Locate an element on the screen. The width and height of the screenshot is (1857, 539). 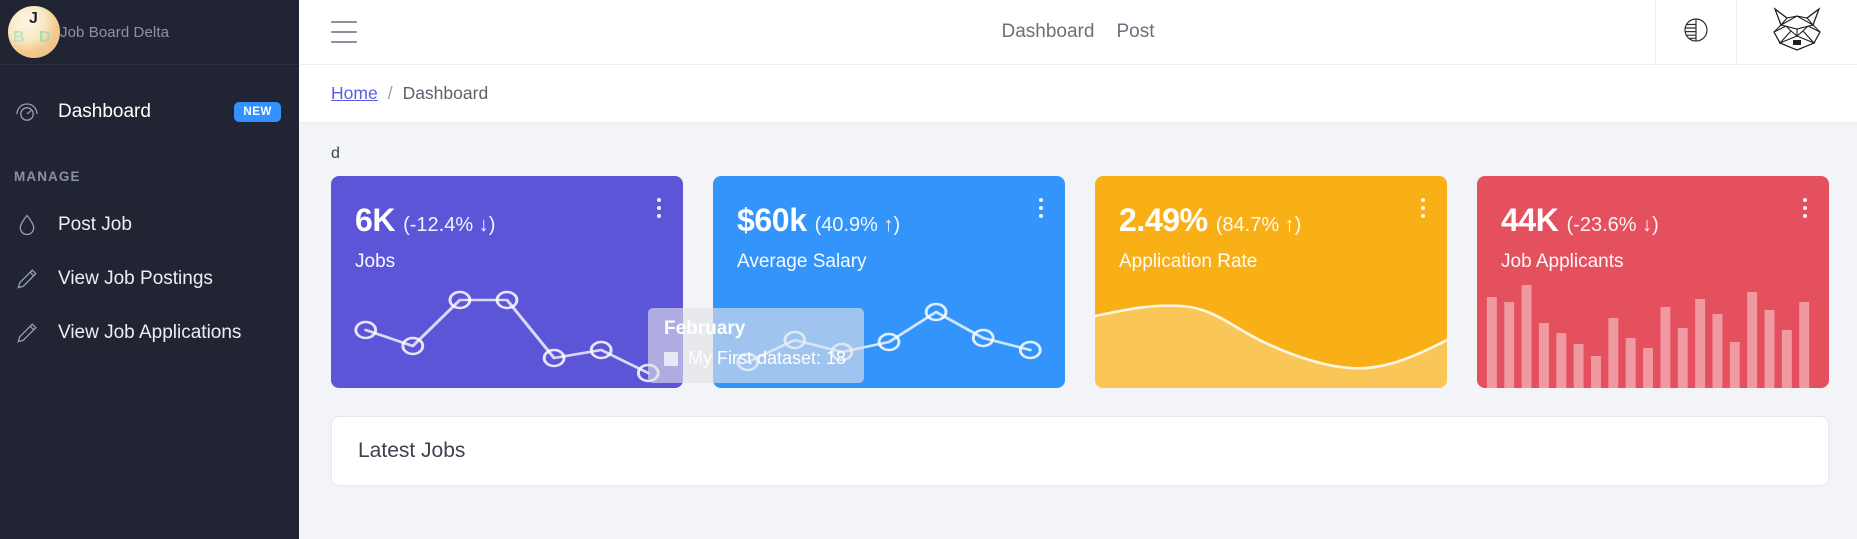
card-headline: 2.49% (84.7% ↑) is located at coordinates (1271, 220).